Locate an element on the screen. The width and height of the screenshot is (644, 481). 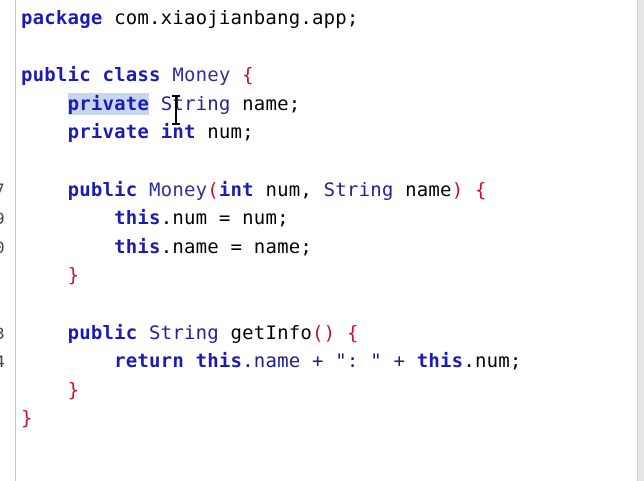
code-line-close-method: } is located at coordinates (271, 390).